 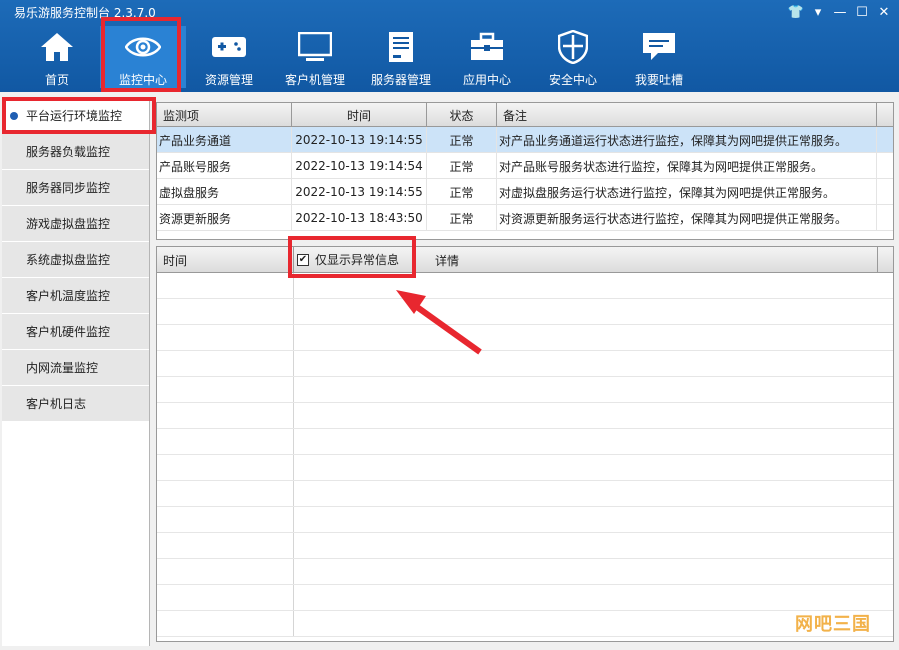 I want to click on tool-security-center: 安全中心, so click(x=573, y=57).